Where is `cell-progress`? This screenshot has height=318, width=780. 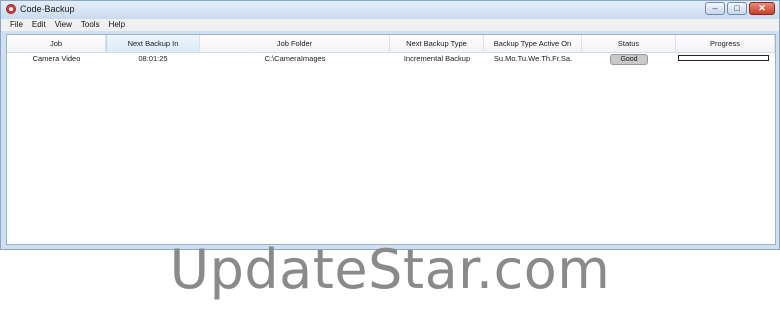
cell-progress is located at coordinates (725, 59).